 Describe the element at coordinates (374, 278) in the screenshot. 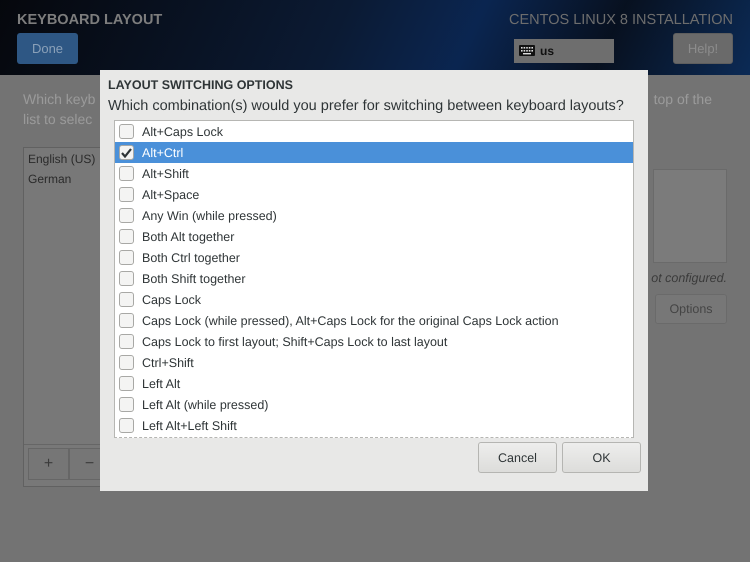

I see `option-row: Both Shift together` at that location.